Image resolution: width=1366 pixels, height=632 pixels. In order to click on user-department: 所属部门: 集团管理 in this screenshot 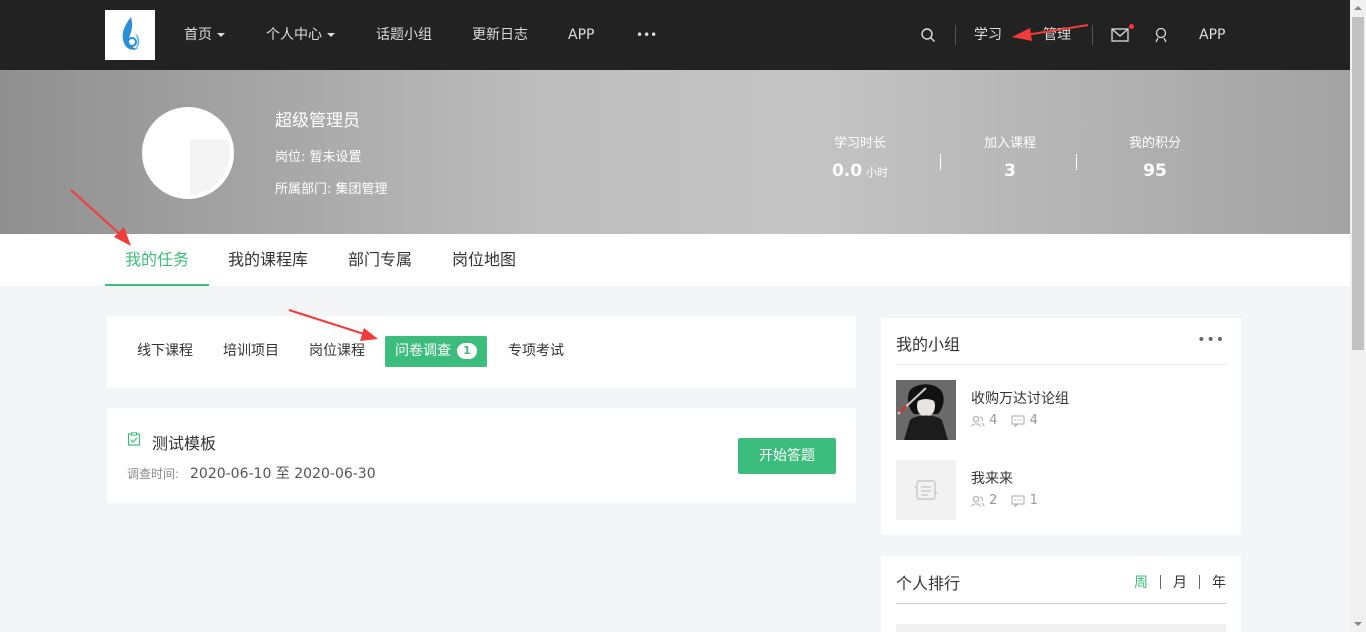, I will do `click(331, 189)`.